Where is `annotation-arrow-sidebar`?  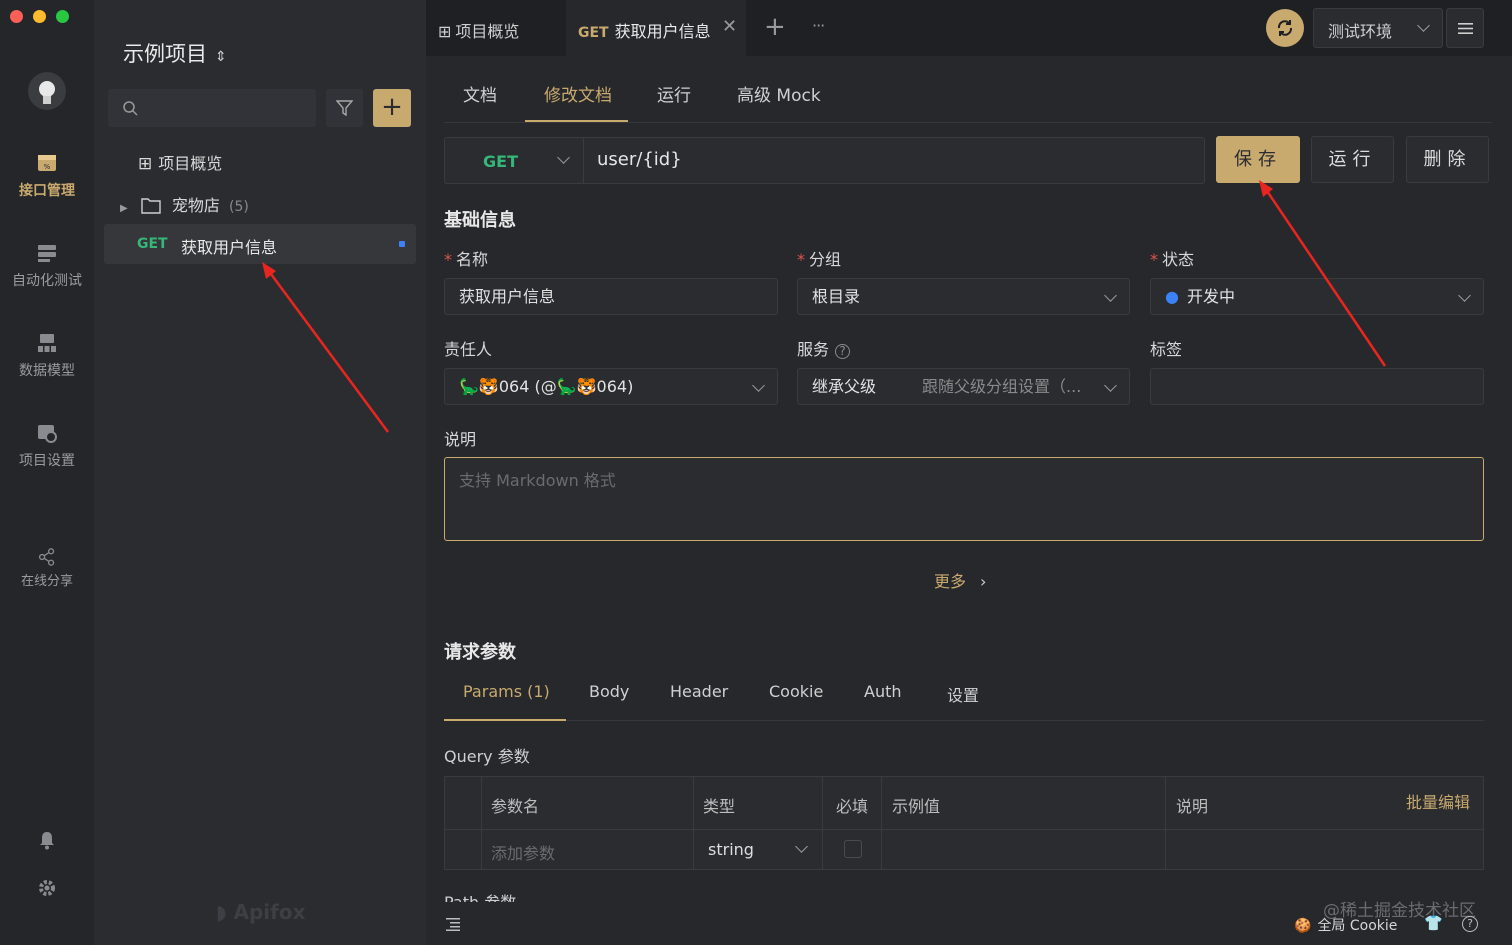 annotation-arrow-sidebar is located at coordinates (328, 351).